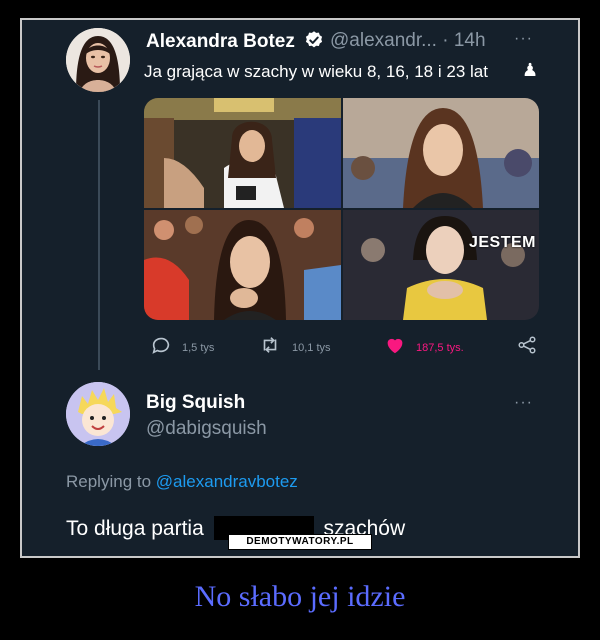  What do you see at coordinates (395, 347) in the screenshot?
I see `heart-icon` at bounding box center [395, 347].